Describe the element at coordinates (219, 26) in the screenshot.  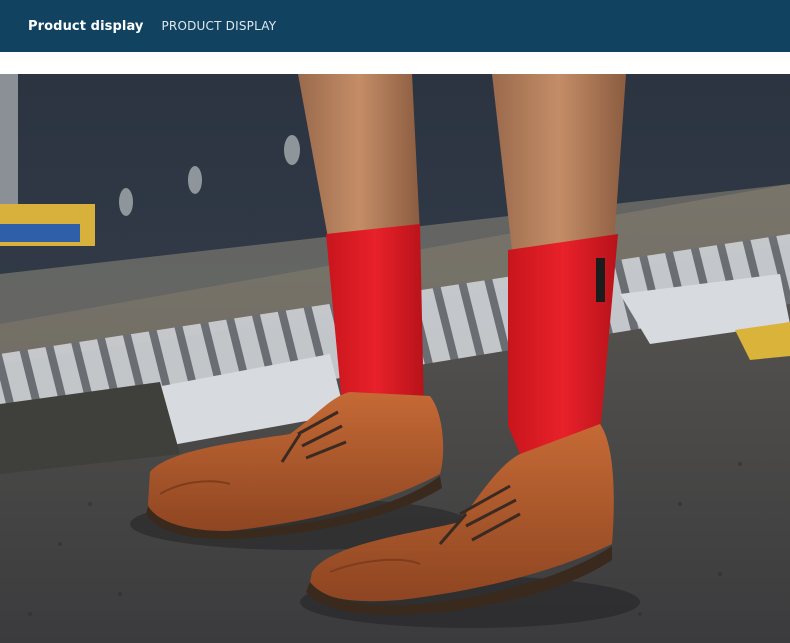
I see `section-subtitle: PRODUCT DISPLAY` at that location.